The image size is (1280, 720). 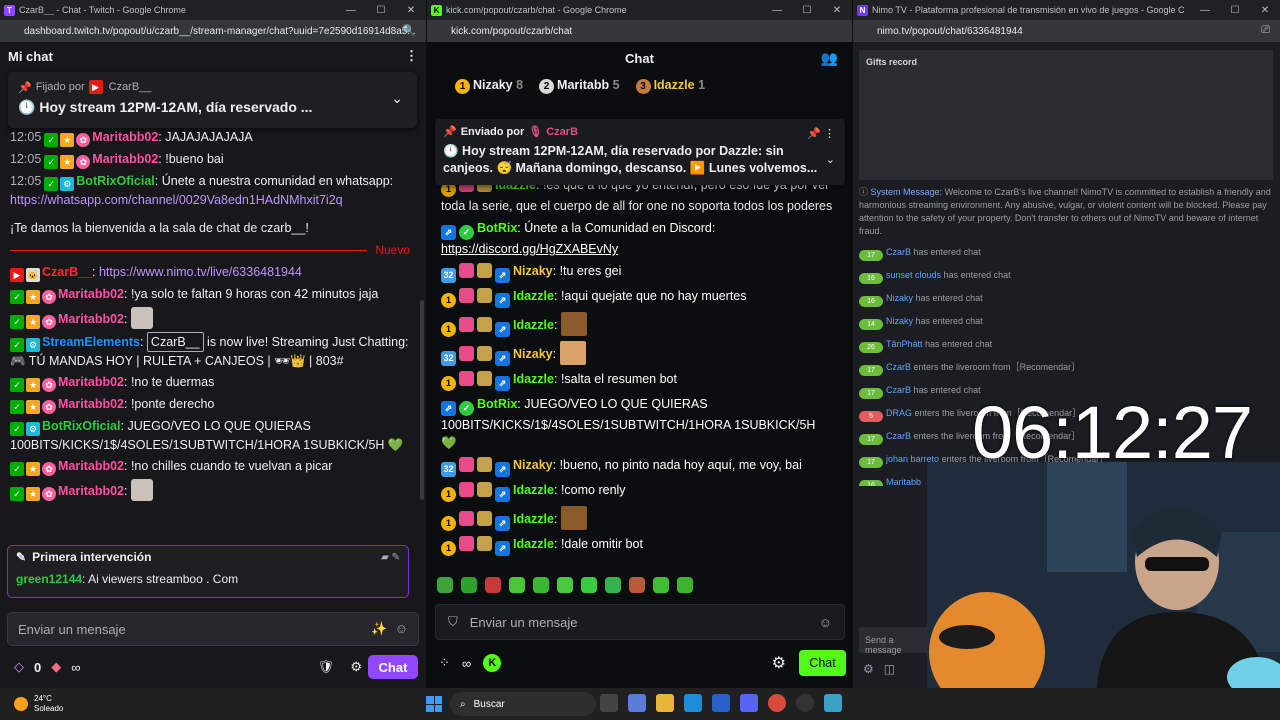 I want to click on bits-icon: ◆, so click(x=56, y=667).